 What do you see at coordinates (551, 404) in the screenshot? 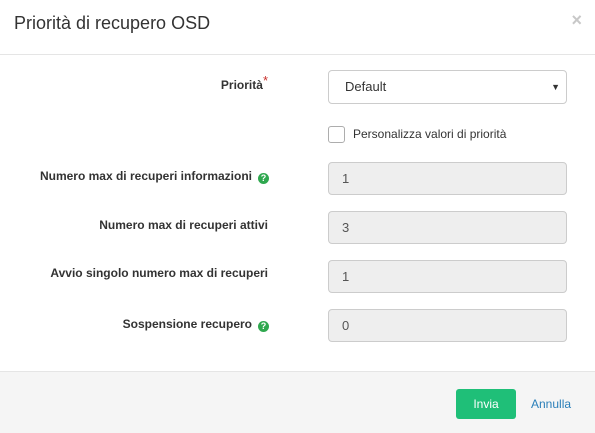
I see `cancel-link: Annulla` at bounding box center [551, 404].